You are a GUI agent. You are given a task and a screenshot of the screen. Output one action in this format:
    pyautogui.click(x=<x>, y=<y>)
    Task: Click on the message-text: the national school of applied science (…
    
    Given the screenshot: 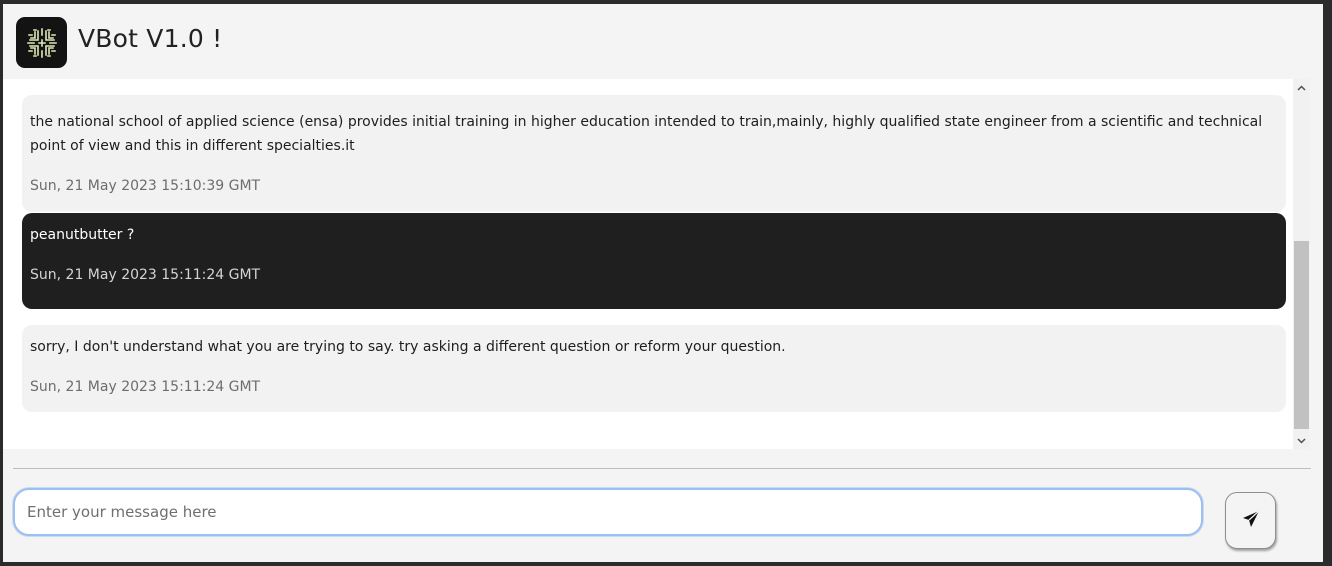 What is the action you would take?
    pyautogui.click(x=646, y=134)
    